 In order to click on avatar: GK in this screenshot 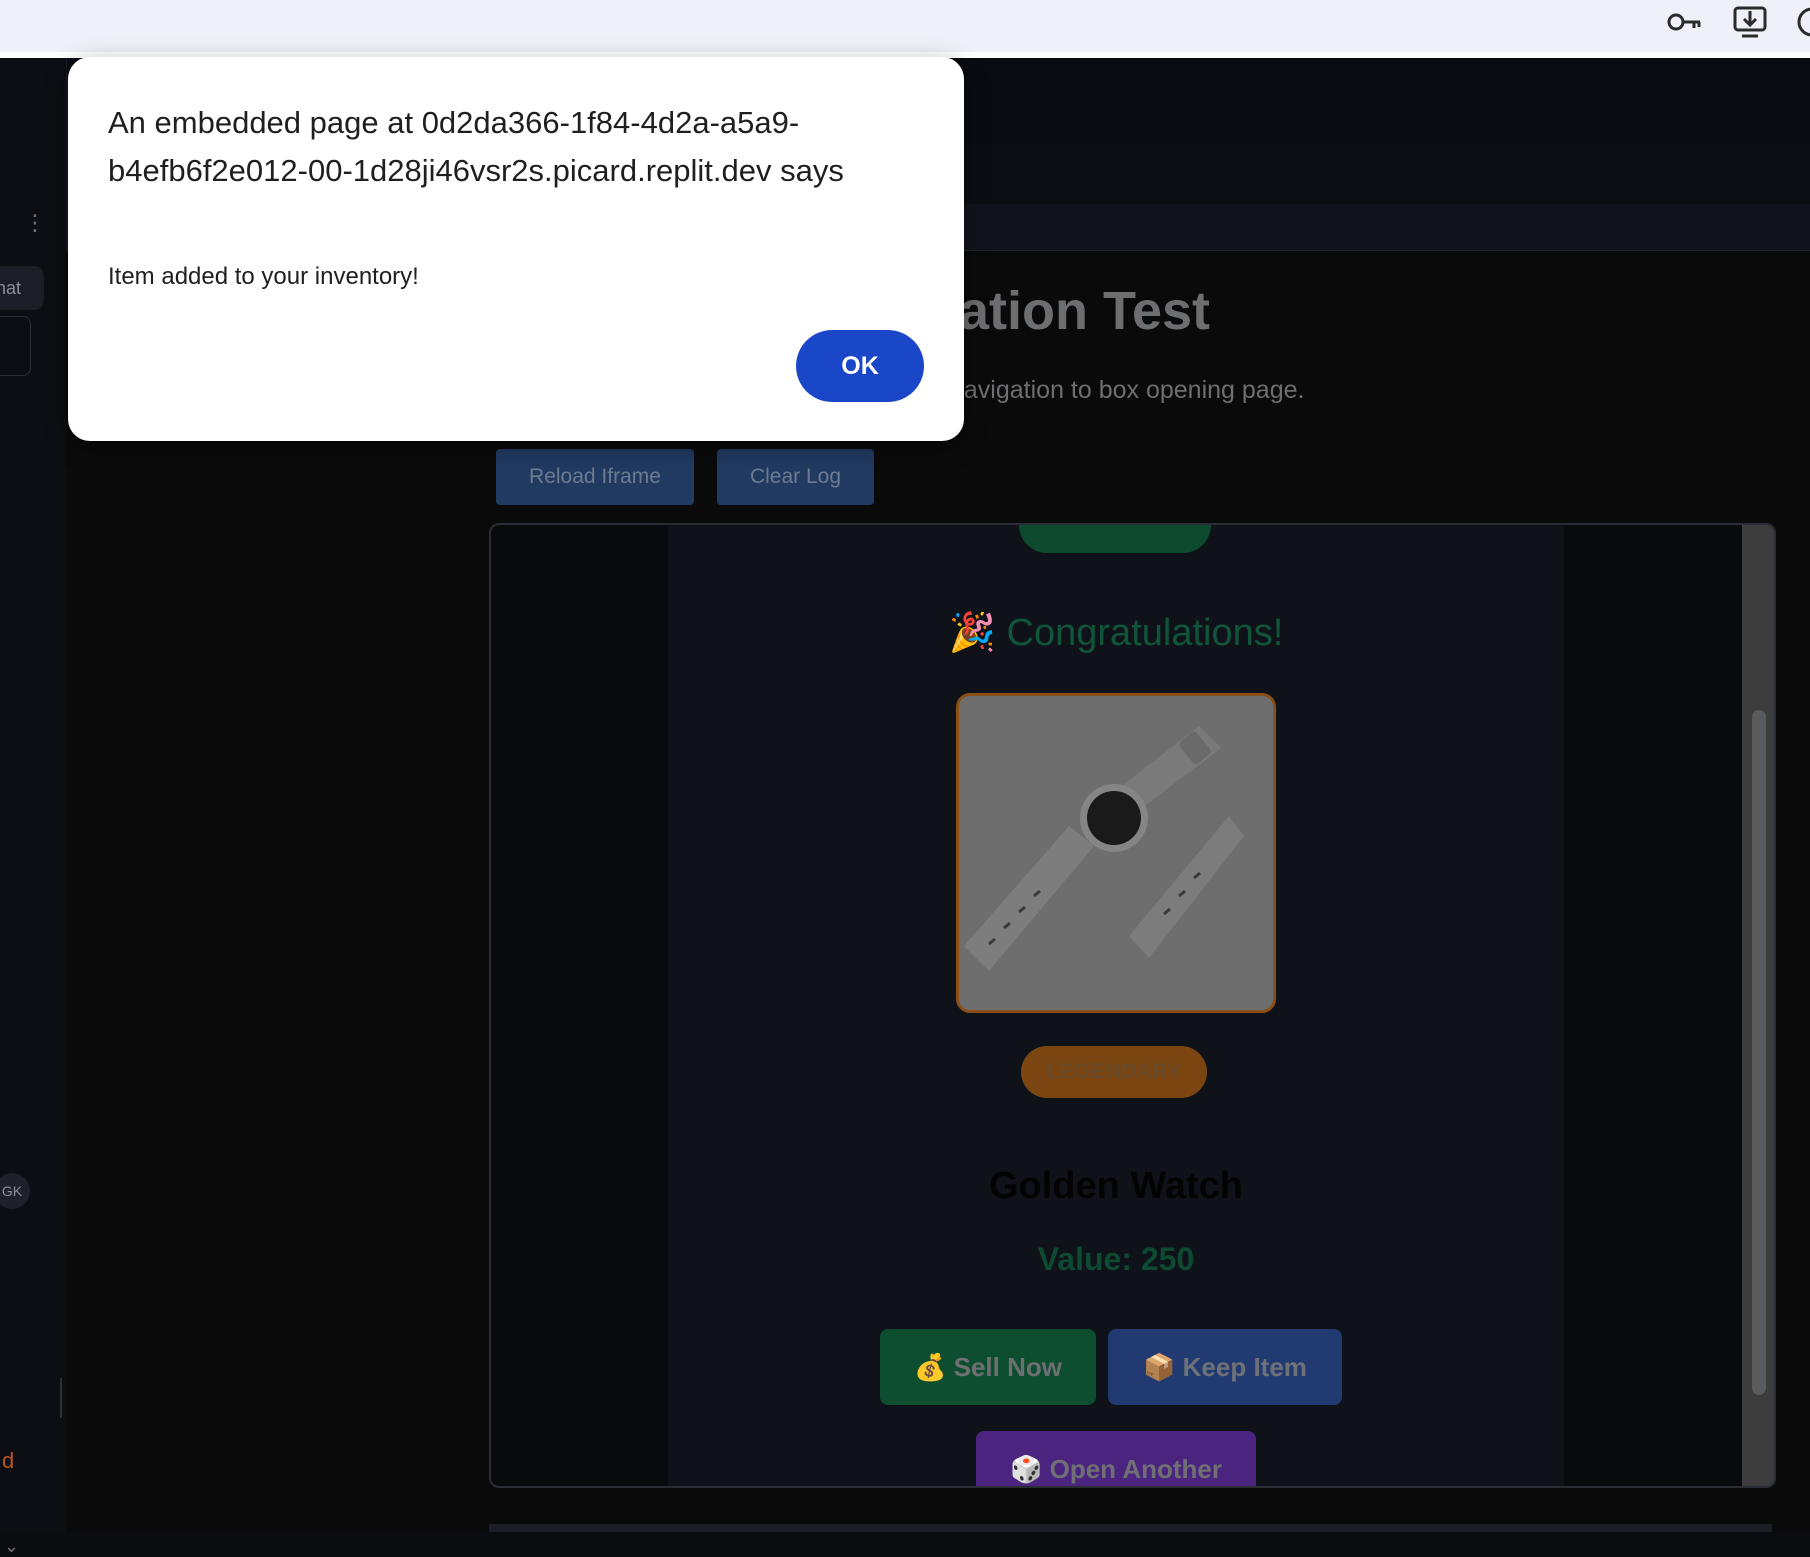, I will do `click(15, 1191)`.